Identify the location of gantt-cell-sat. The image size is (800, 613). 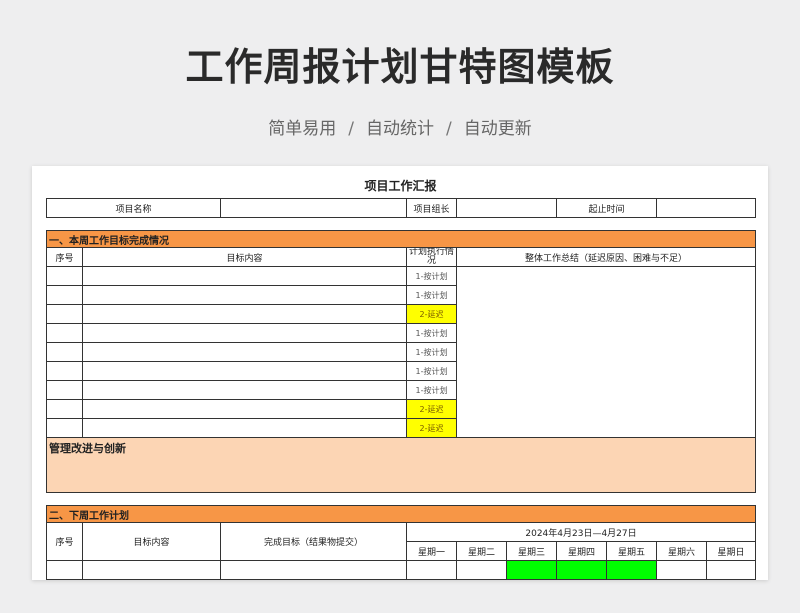
(681, 570).